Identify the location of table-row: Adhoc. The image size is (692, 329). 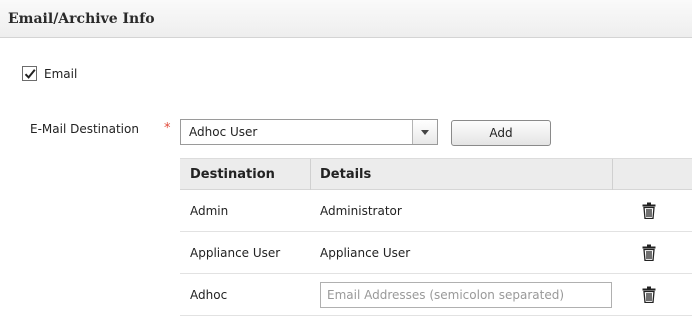
(436, 295).